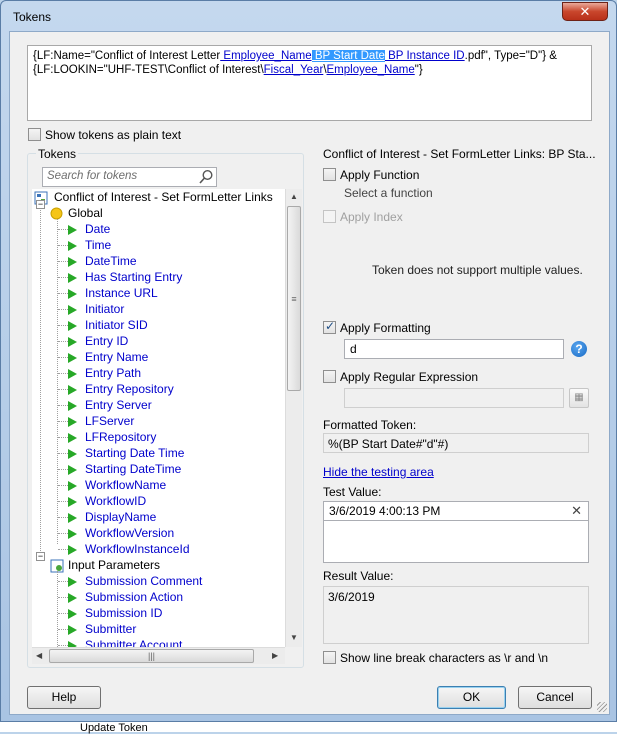 This screenshot has height=734, width=617. I want to click on input-label: Input Parameters, so click(114, 565).